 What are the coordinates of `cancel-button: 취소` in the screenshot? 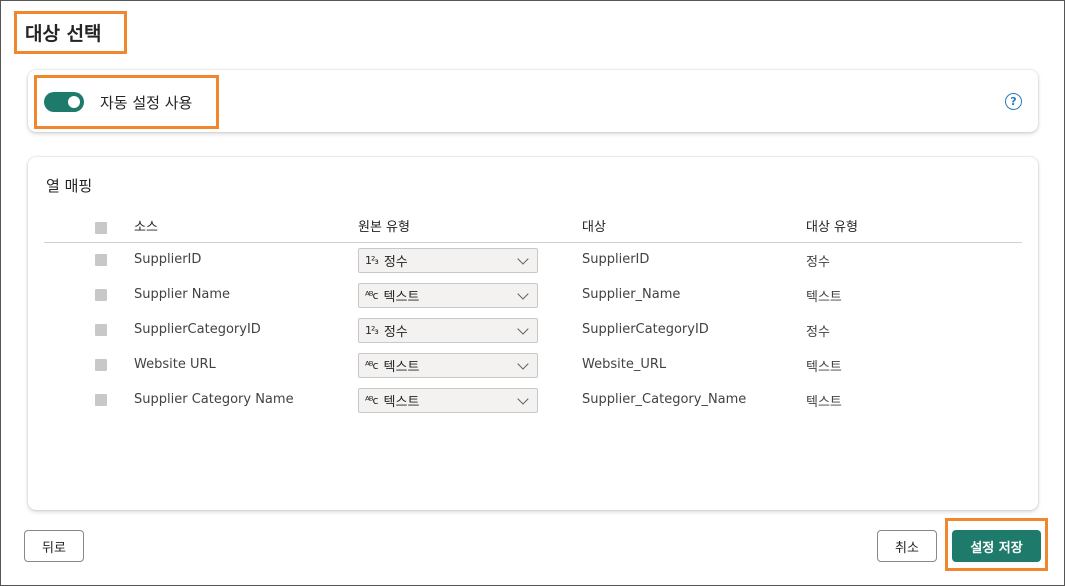 It's located at (907, 546).